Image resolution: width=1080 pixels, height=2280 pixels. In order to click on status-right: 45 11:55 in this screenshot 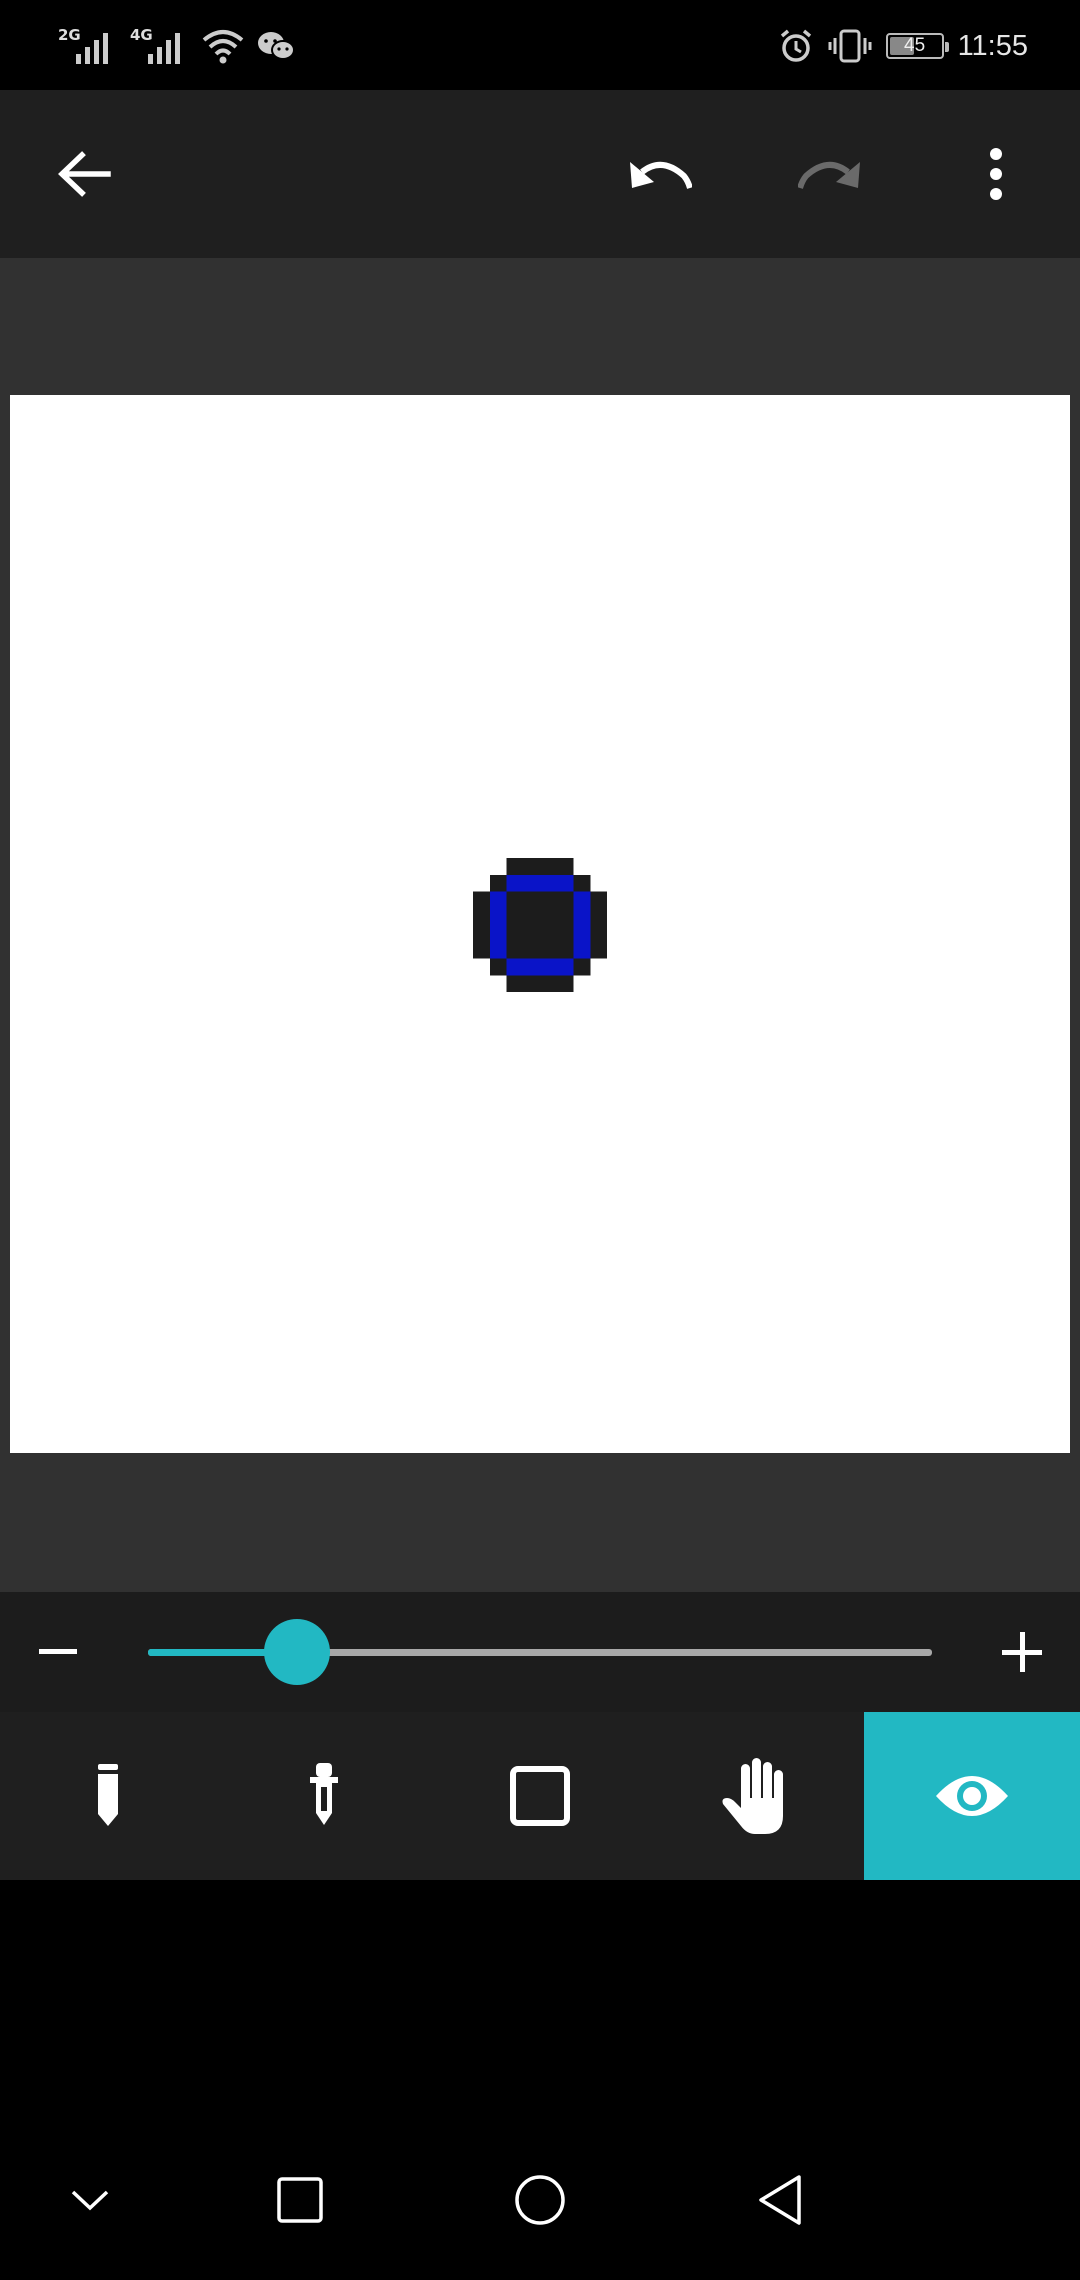, I will do `click(903, 46)`.